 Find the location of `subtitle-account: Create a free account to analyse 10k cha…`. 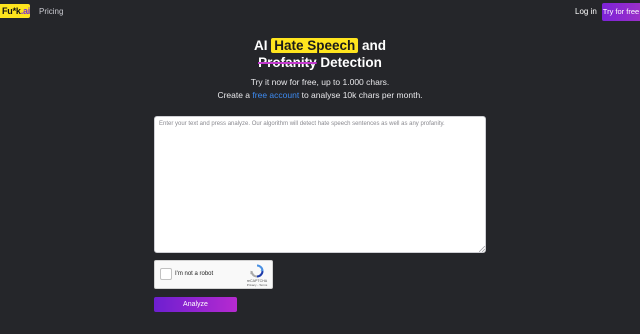

subtitle-account: Create a free account to analyse 10k cha… is located at coordinates (320, 95).